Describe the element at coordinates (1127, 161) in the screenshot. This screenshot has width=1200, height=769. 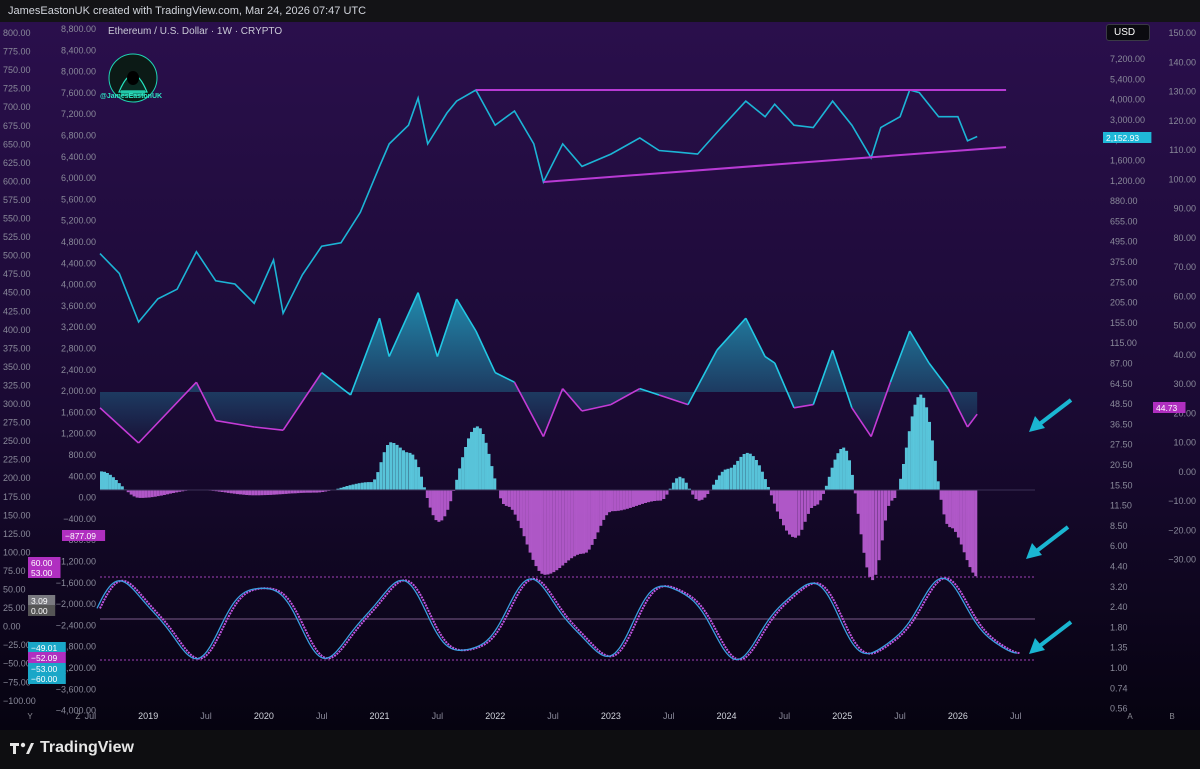
I see `right-price-tick: 1,600.00` at that location.